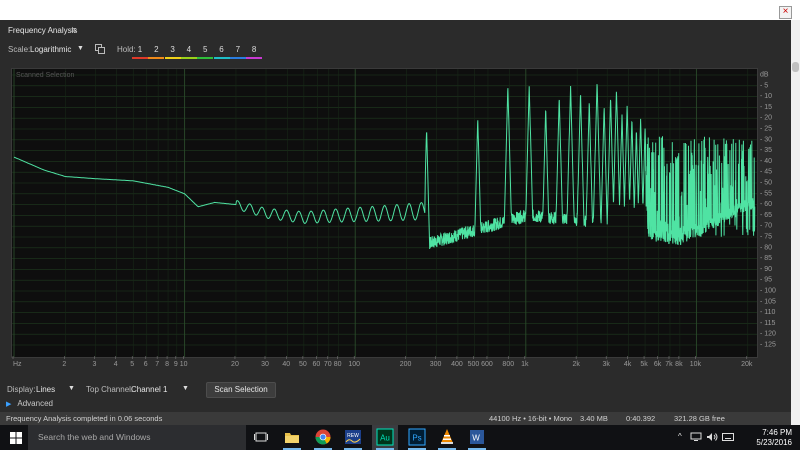 This screenshot has width=800, height=450. What do you see at coordinates (764, 75) in the screenshot?
I see `y-tick-label: dB` at bounding box center [764, 75].